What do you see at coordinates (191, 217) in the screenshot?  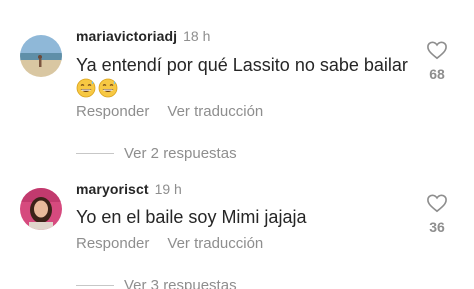 I see `comment-text: Yo en el baile soy Mimi jajaja` at bounding box center [191, 217].